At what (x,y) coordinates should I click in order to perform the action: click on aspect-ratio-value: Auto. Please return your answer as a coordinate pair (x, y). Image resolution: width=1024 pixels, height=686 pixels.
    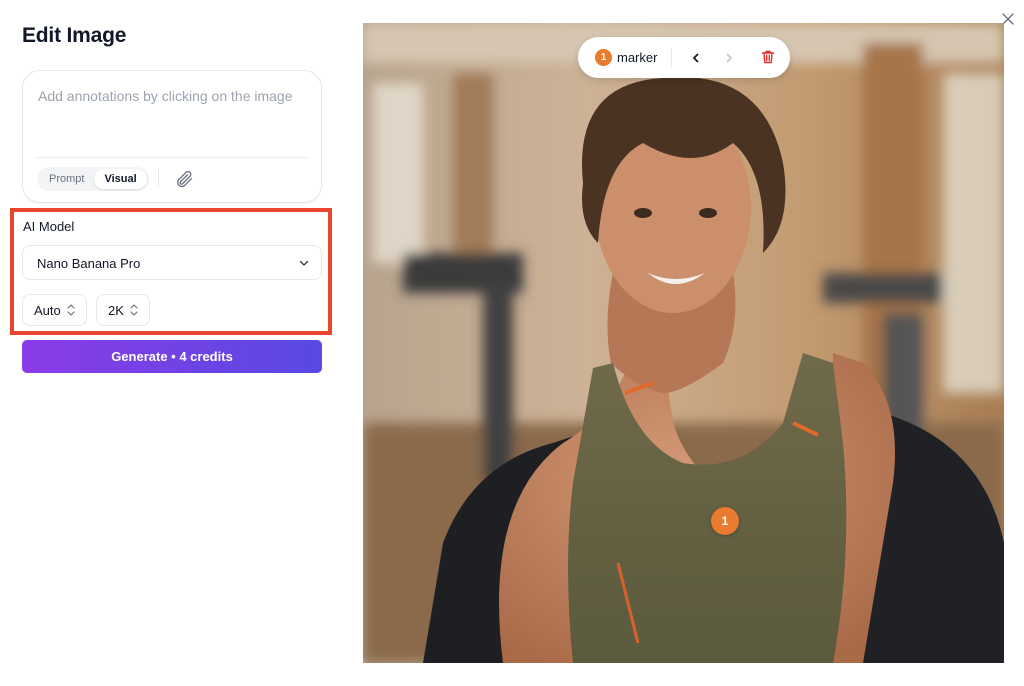
    Looking at the image, I should click on (47, 310).